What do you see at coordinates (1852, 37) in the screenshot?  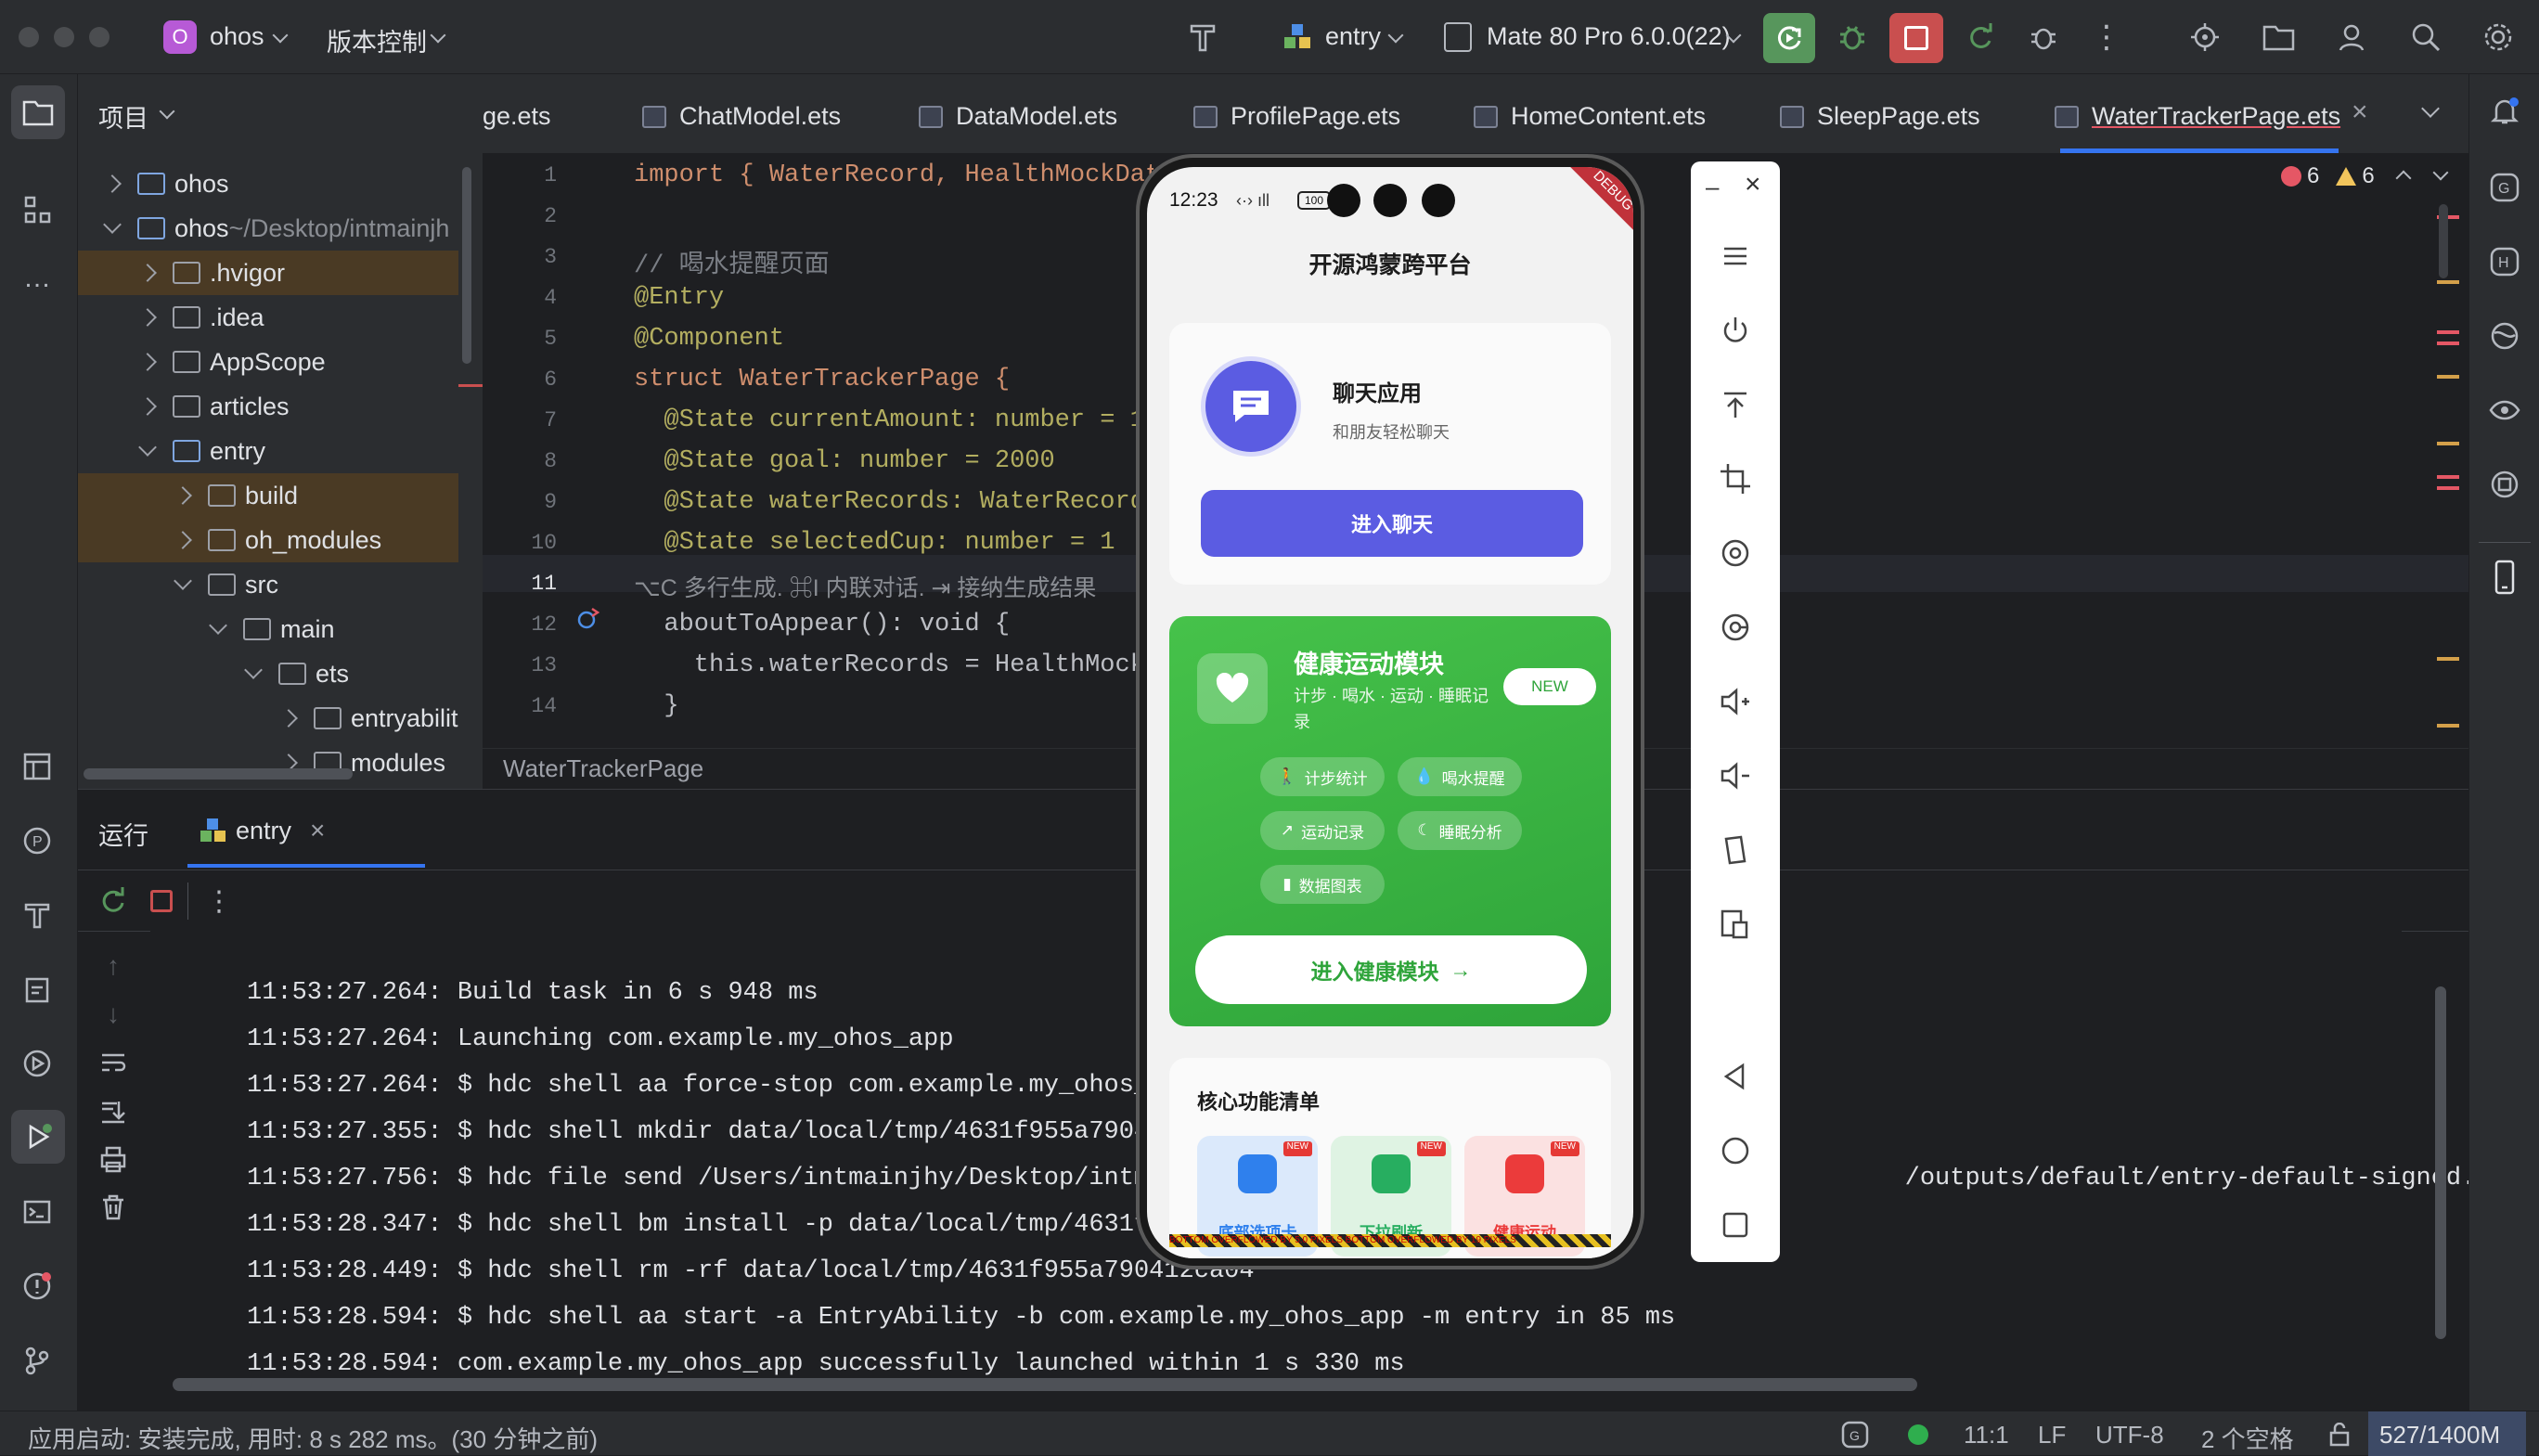 I see `debug-bug-icon` at bounding box center [1852, 37].